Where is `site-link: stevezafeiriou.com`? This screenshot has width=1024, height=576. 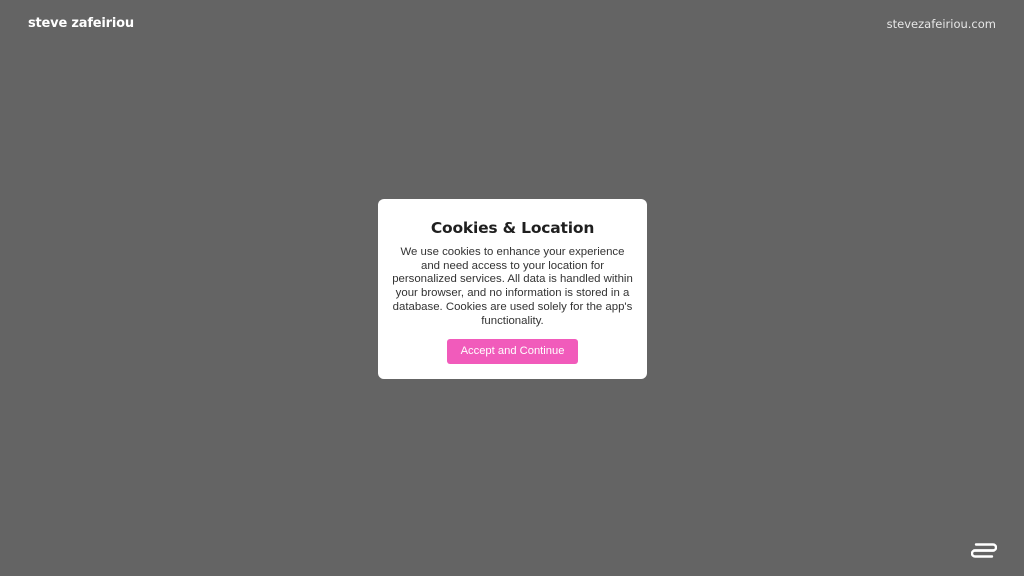 site-link: stevezafeiriou.com is located at coordinates (941, 24).